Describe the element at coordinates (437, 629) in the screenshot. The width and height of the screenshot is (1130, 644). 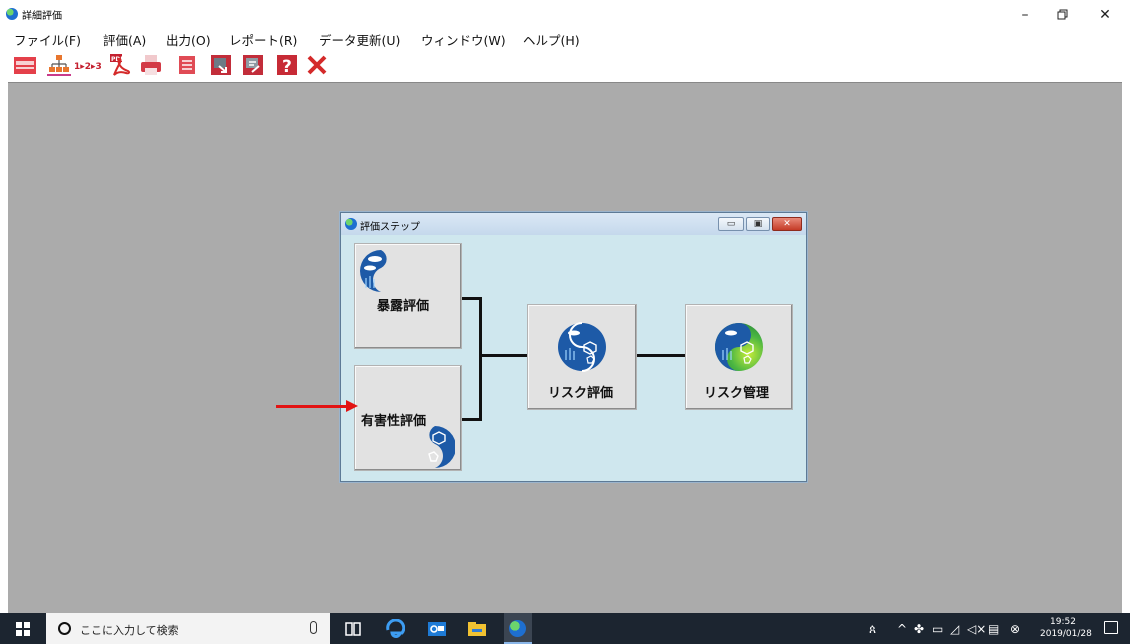
I see `outlook-icon` at that location.